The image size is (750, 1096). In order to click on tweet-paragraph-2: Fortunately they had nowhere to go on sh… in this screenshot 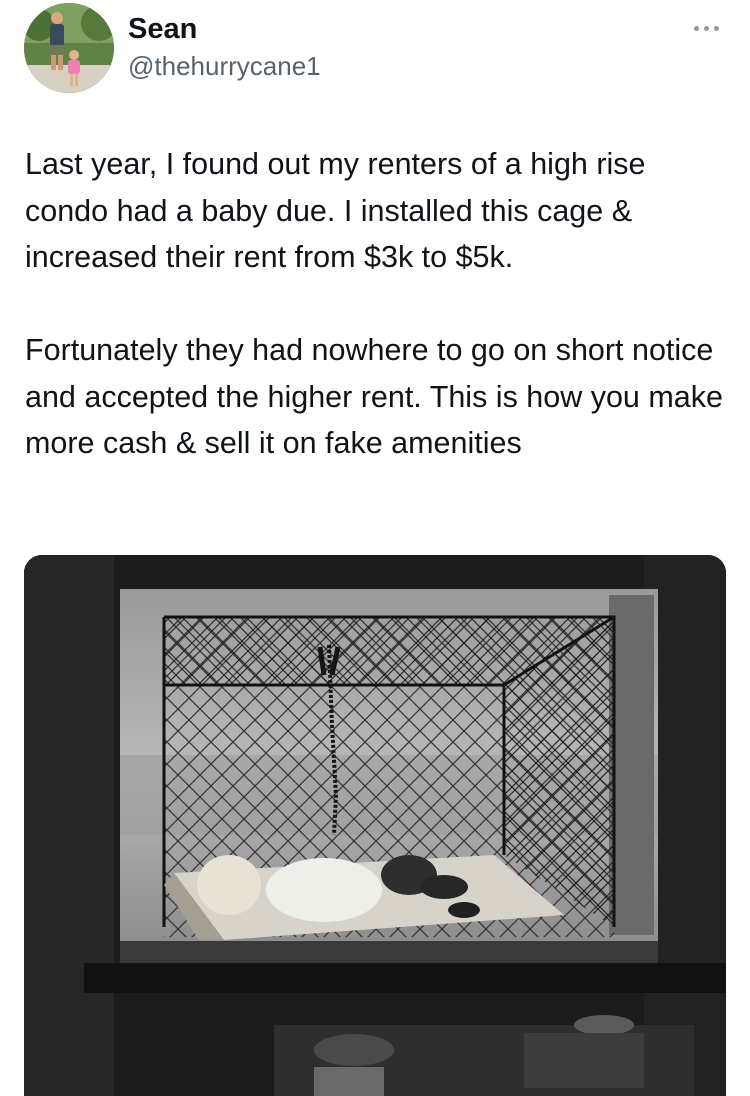, I will do `click(374, 396)`.